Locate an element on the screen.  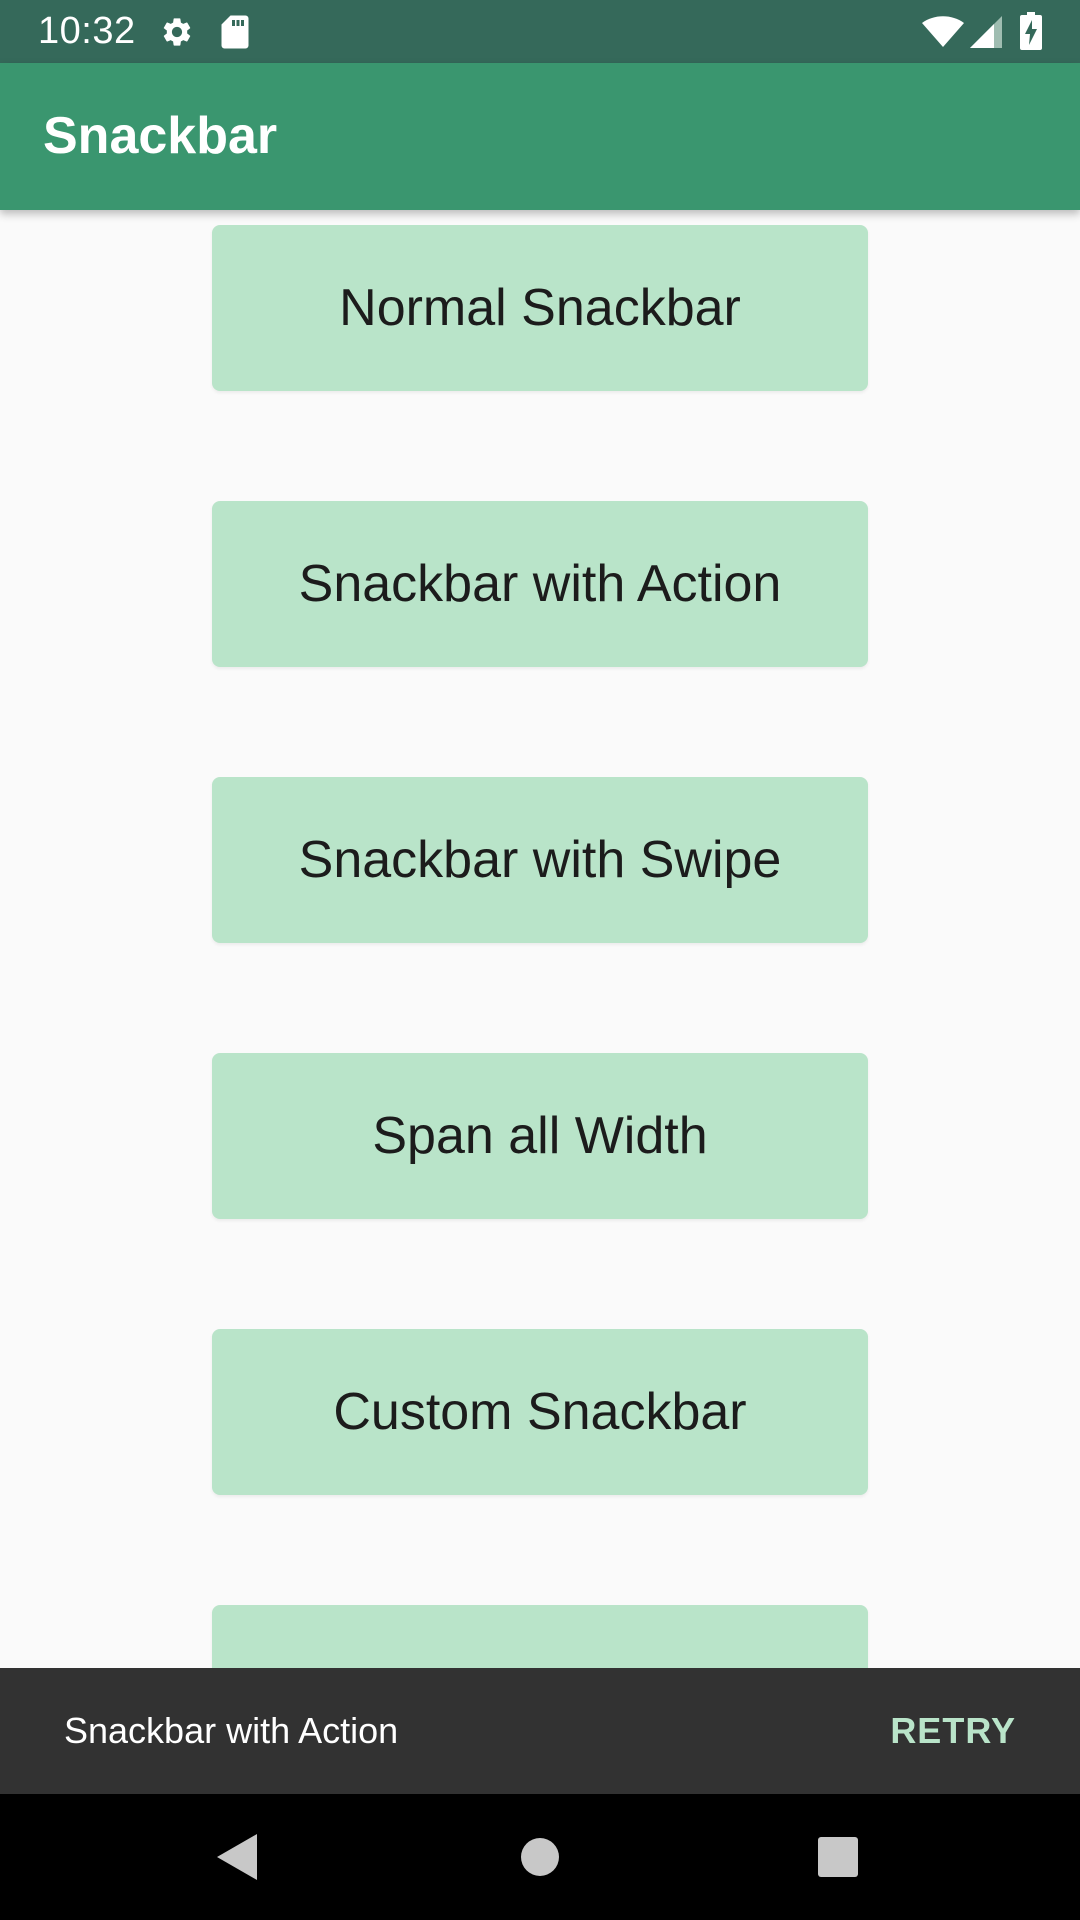
page-title: Snackbar is located at coordinates (160, 136).